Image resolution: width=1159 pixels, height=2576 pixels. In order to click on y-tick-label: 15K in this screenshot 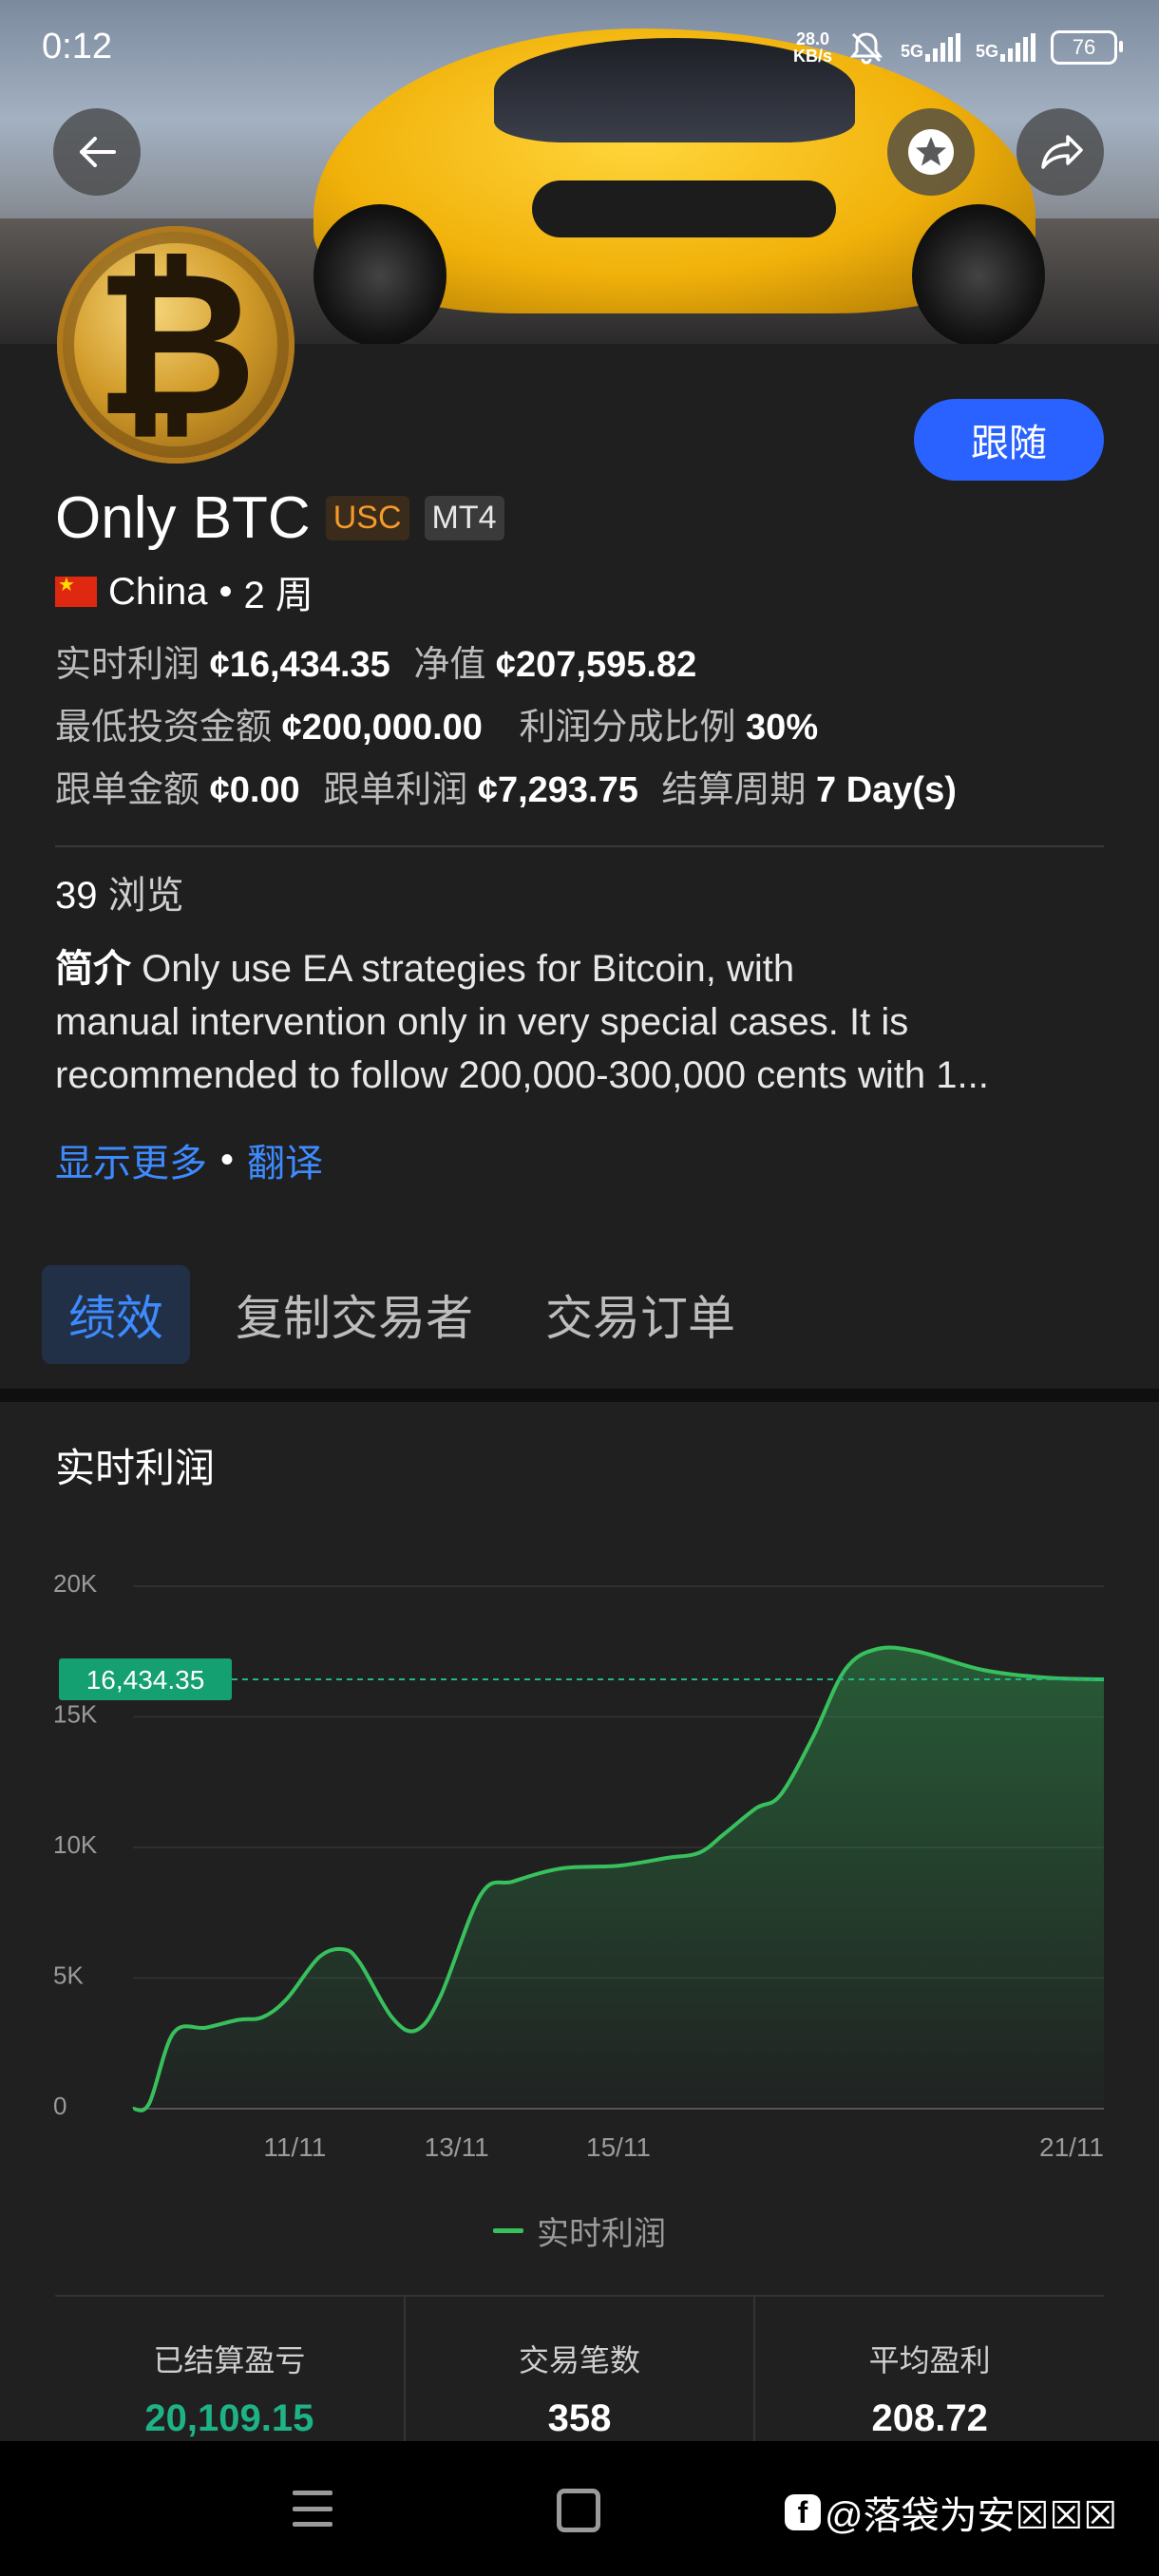, I will do `click(75, 1714)`.